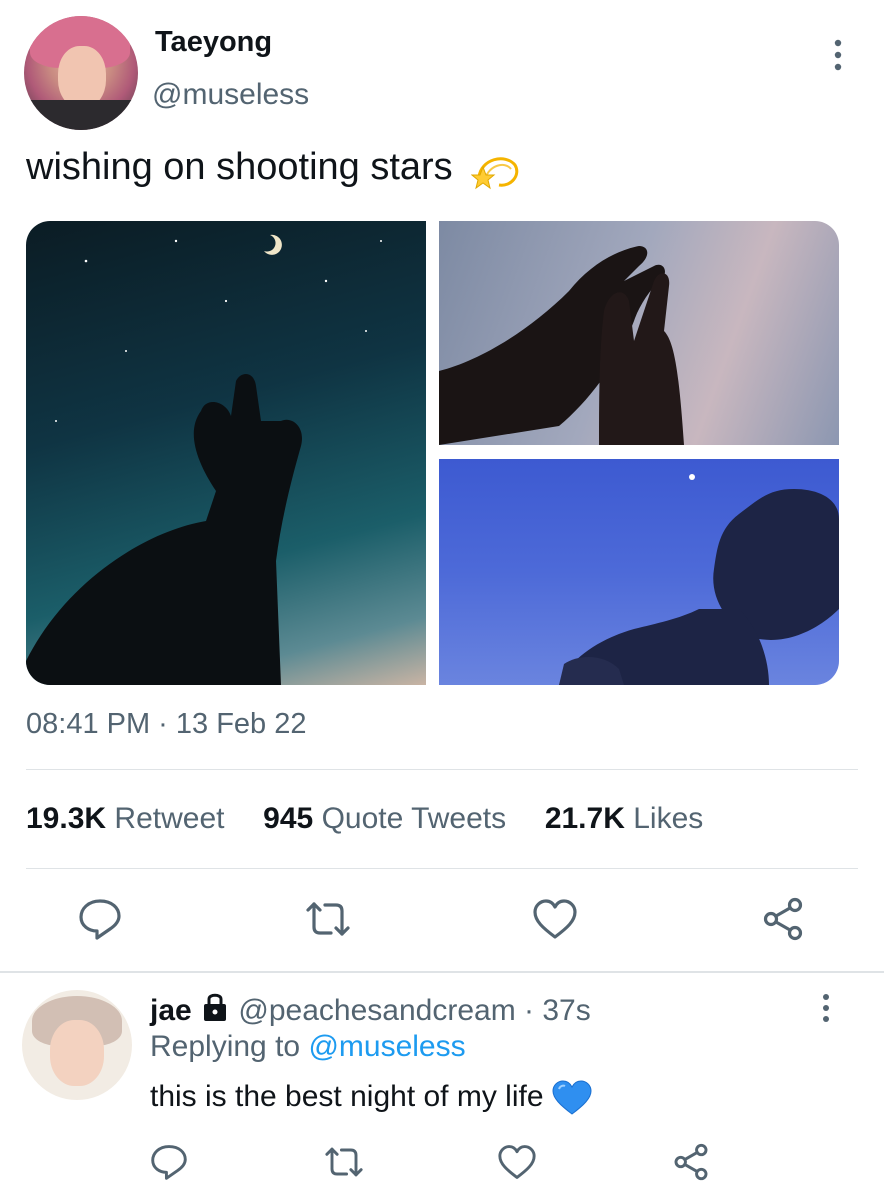 This screenshot has width=884, height=1200. Describe the element at coordinates (496, 169) in the screenshot. I see `dizzy-star-emoji` at that location.